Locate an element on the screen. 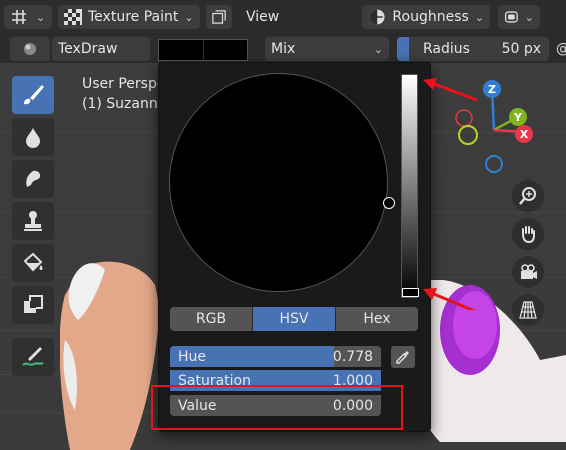 This screenshot has width=566, height=450. tab-rgb: RGB is located at coordinates (211, 319).